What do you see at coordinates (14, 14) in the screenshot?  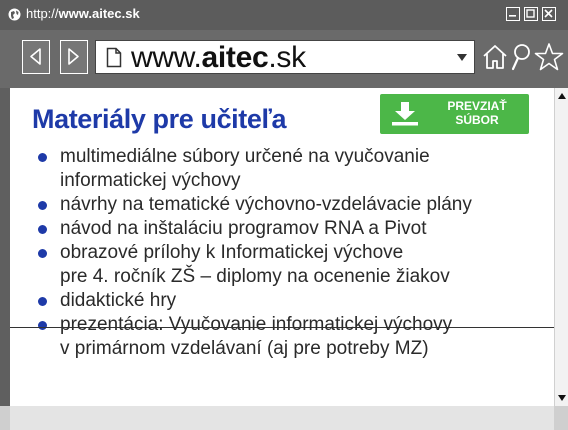 I see `globe-icon` at bounding box center [14, 14].